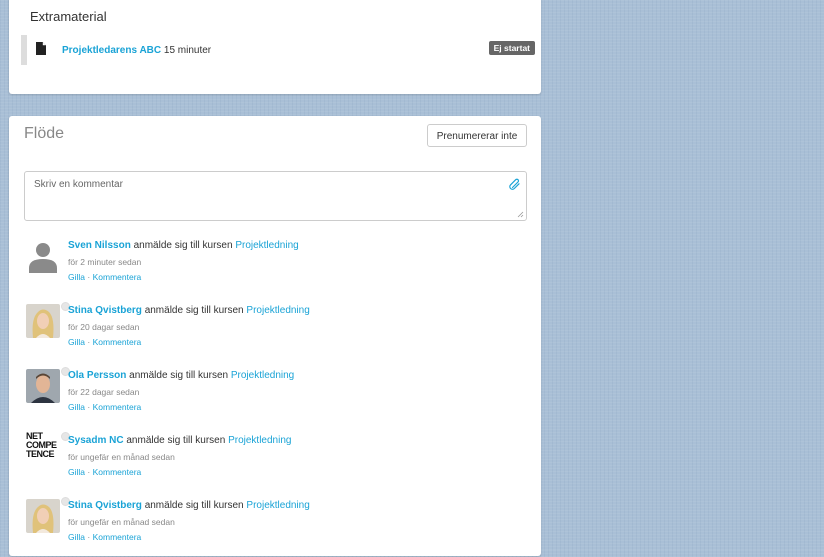  I want to click on netcompetence-logo: NET COMPE TENCE, so click(44, 450).